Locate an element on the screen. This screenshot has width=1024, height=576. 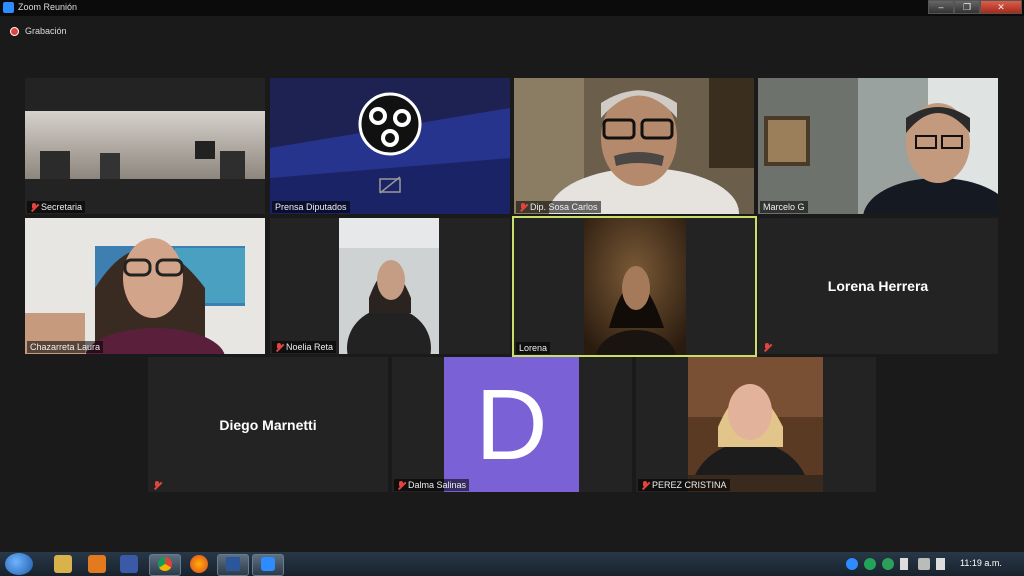
security-tray-icon is located at coordinates (870, 564).